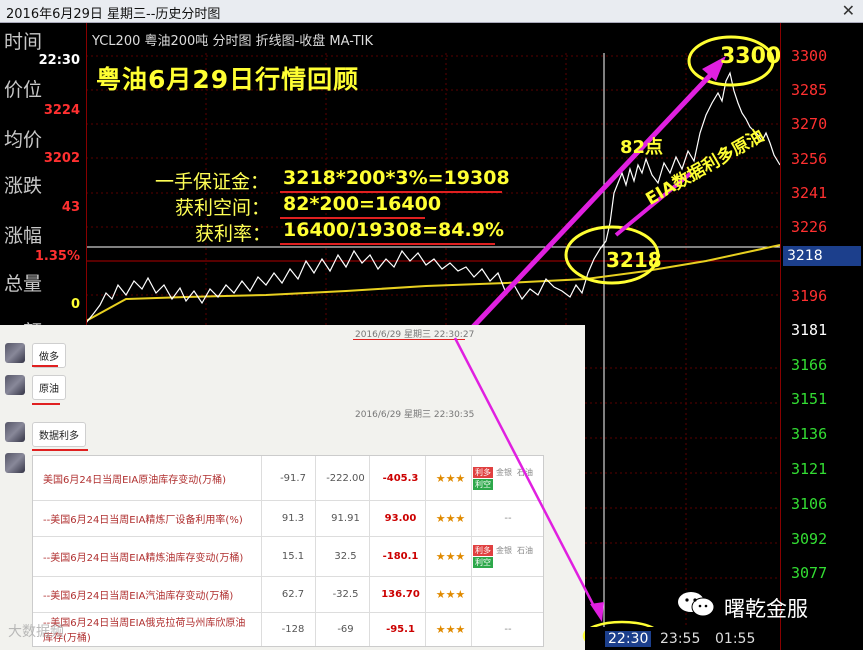 This screenshot has width=863, height=650. Describe the element at coordinates (809, 56) in the screenshot. I see `axis-tick: 3300` at that location.